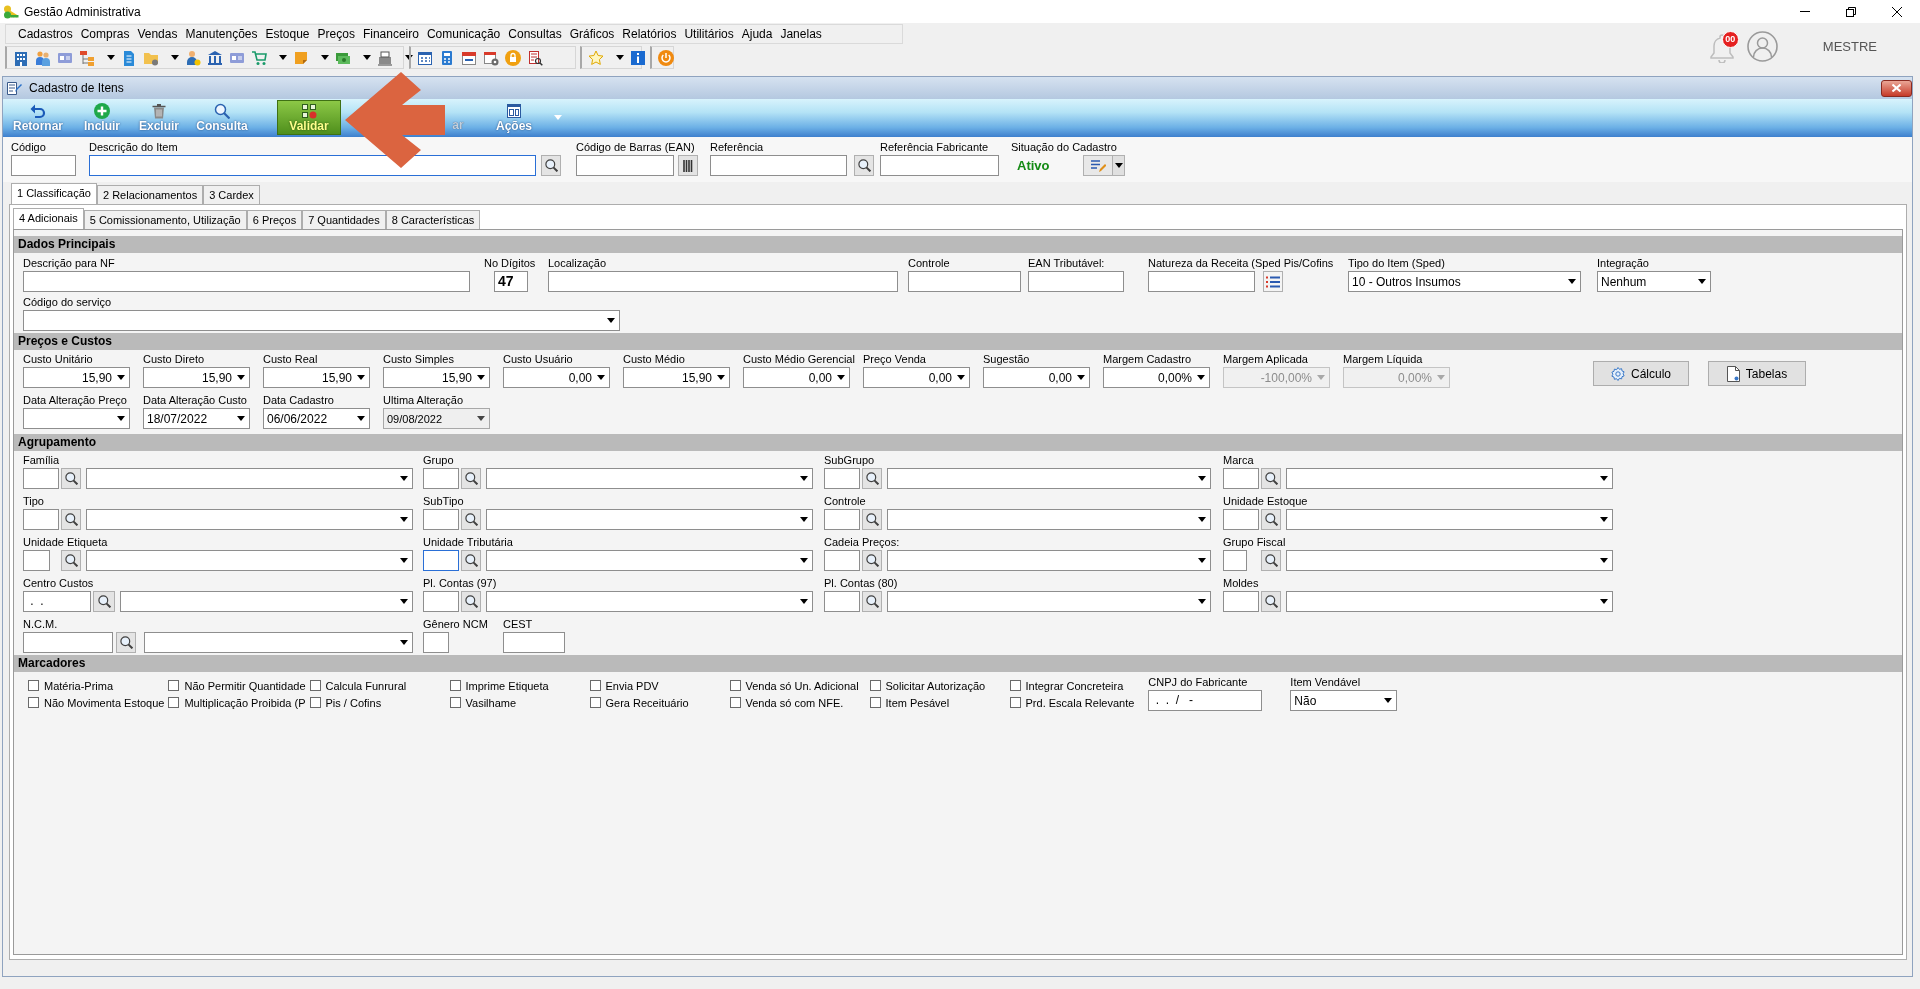 The height and width of the screenshot is (989, 1920). I want to click on date-field, so click(76, 418).